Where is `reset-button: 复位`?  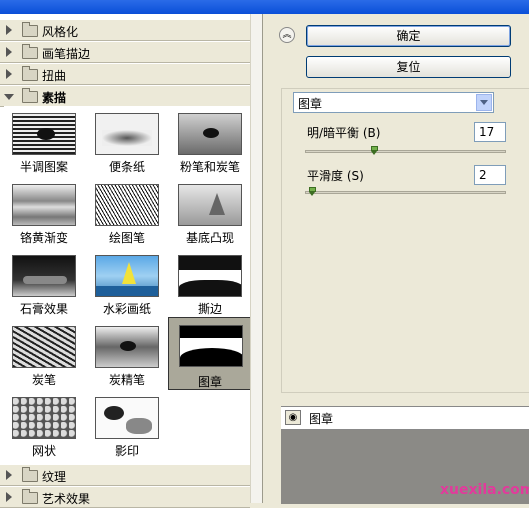 reset-button: 复位 is located at coordinates (408, 67).